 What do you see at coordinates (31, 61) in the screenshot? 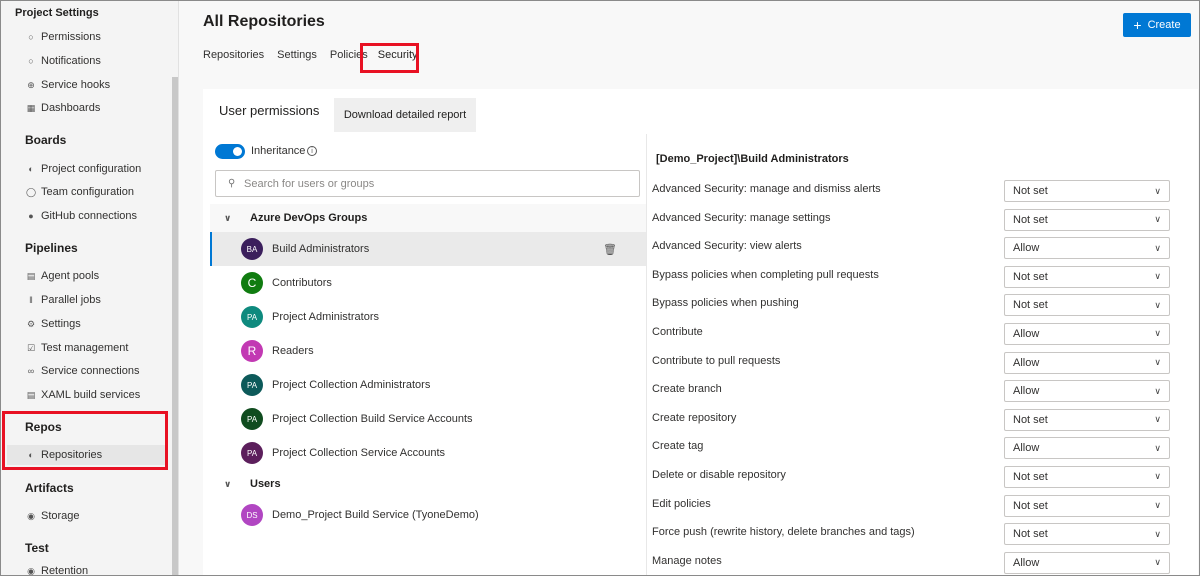
I see `chat-icon: ○` at bounding box center [31, 61].